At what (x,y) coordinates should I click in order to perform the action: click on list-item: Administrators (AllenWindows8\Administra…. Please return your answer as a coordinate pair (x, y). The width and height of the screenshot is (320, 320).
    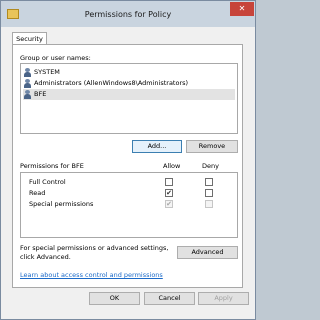
    Looking at the image, I should click on (129, 83).